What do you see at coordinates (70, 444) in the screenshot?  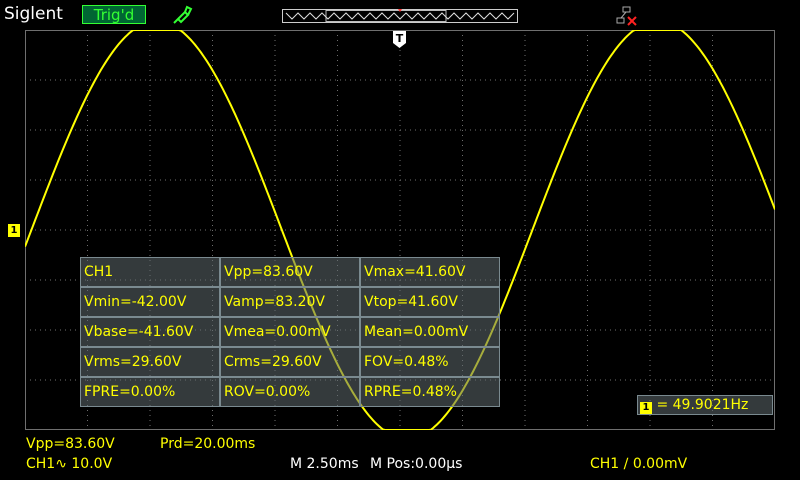 I see `footer-vpp: Vpp=83.60V` at bounding box center [70, 444].